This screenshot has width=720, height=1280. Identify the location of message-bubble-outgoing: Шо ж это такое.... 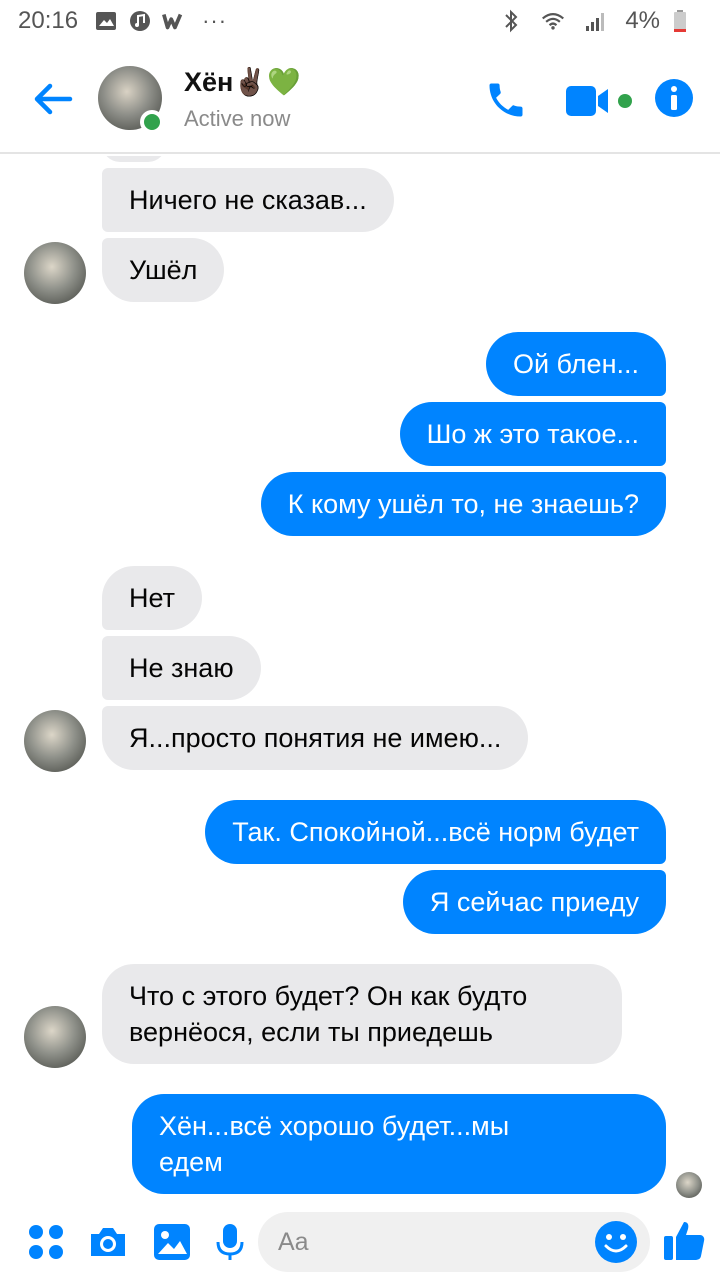
(532, 434).